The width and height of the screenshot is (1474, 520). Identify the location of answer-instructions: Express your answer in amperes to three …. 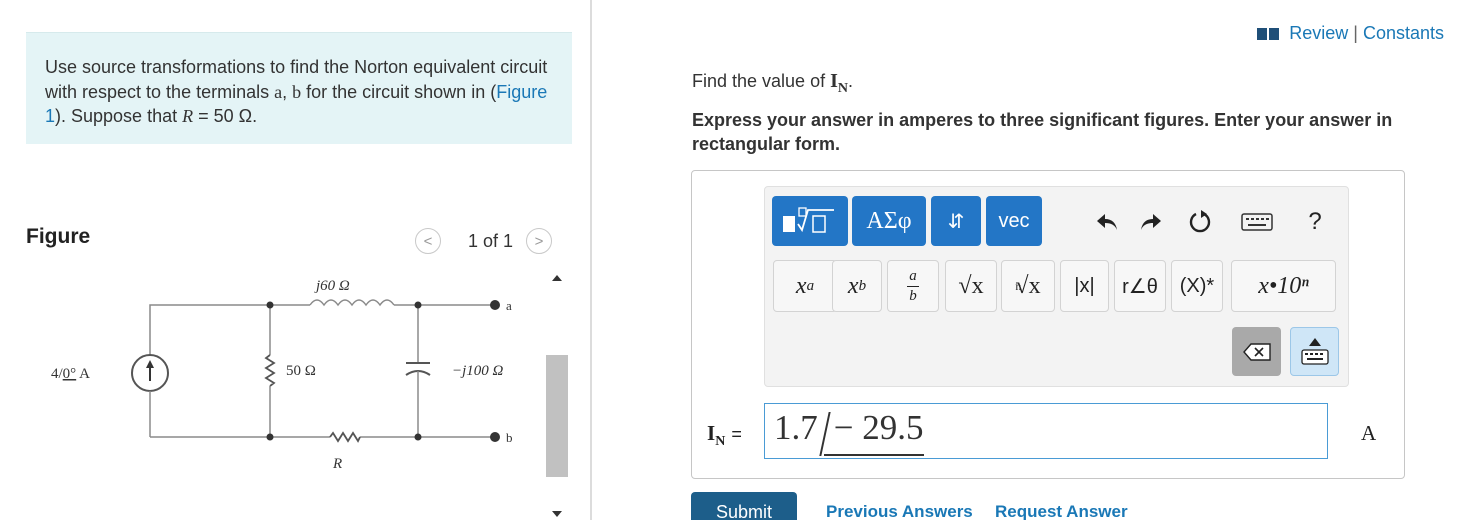
(1042, 132).